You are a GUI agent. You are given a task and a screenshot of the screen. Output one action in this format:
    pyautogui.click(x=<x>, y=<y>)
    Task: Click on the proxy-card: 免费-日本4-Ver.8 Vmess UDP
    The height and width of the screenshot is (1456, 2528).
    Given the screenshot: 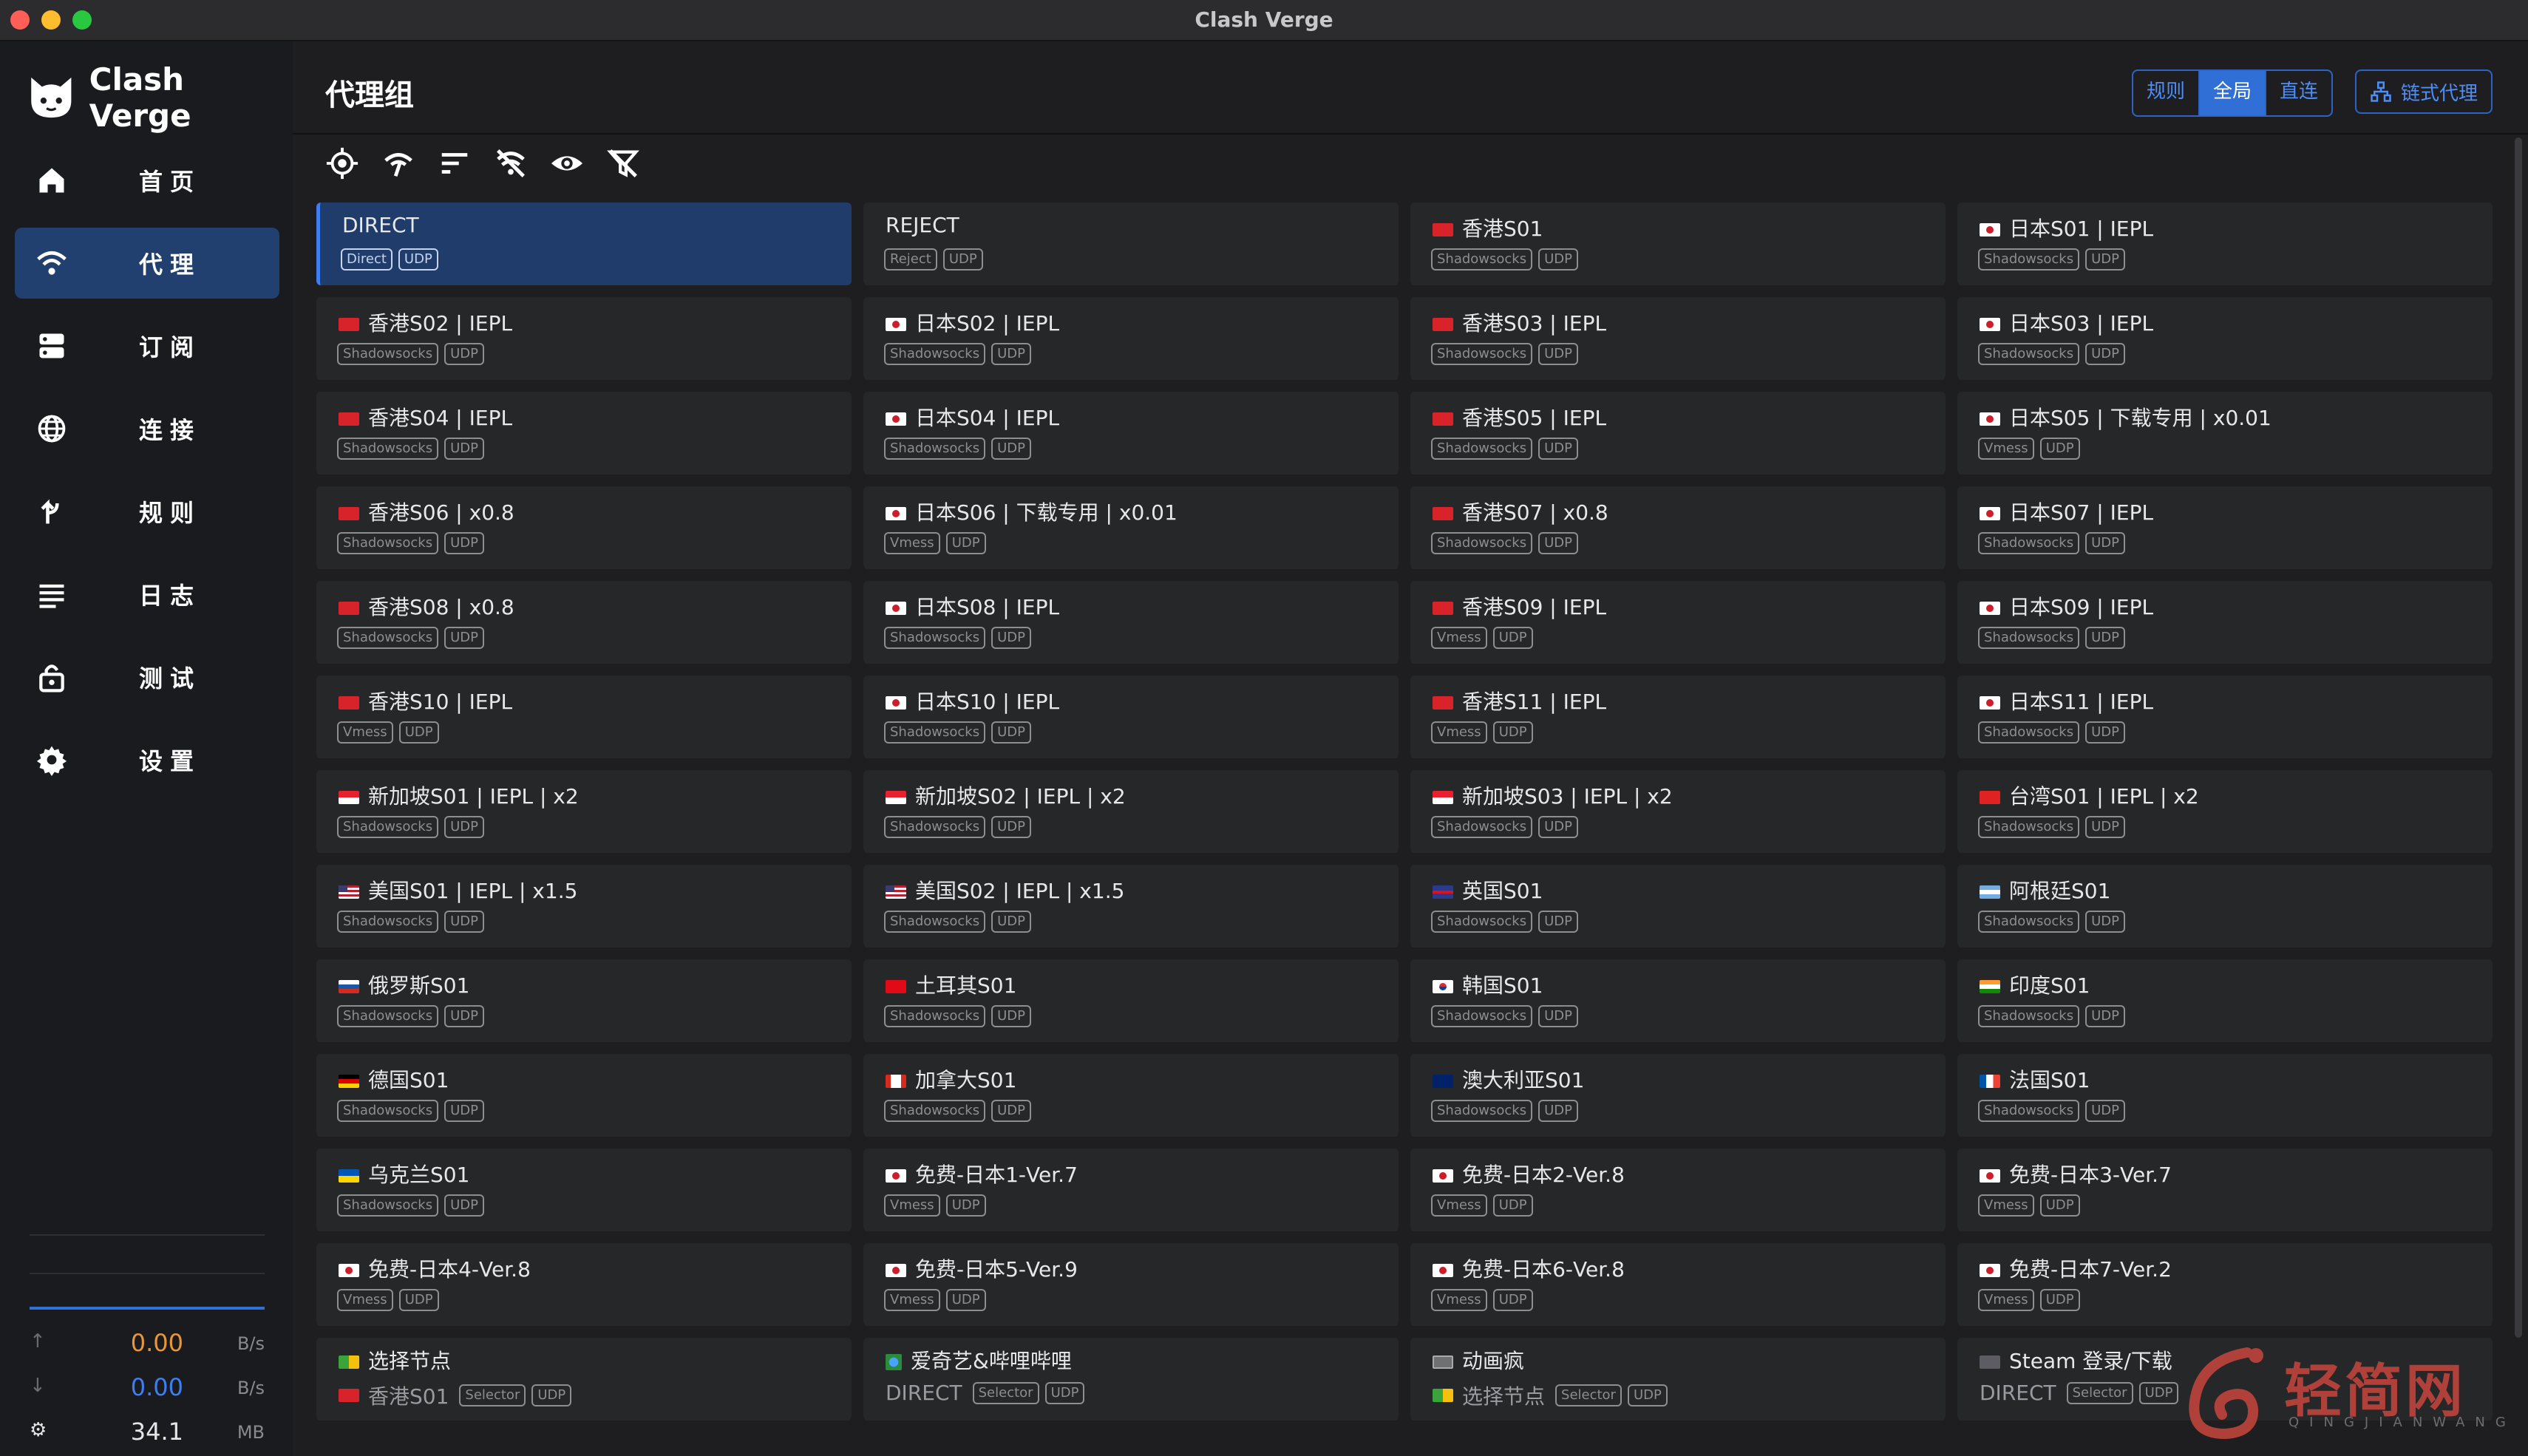 What is the action you would take?
    pyautogui.click(x=584, y=1284)
    